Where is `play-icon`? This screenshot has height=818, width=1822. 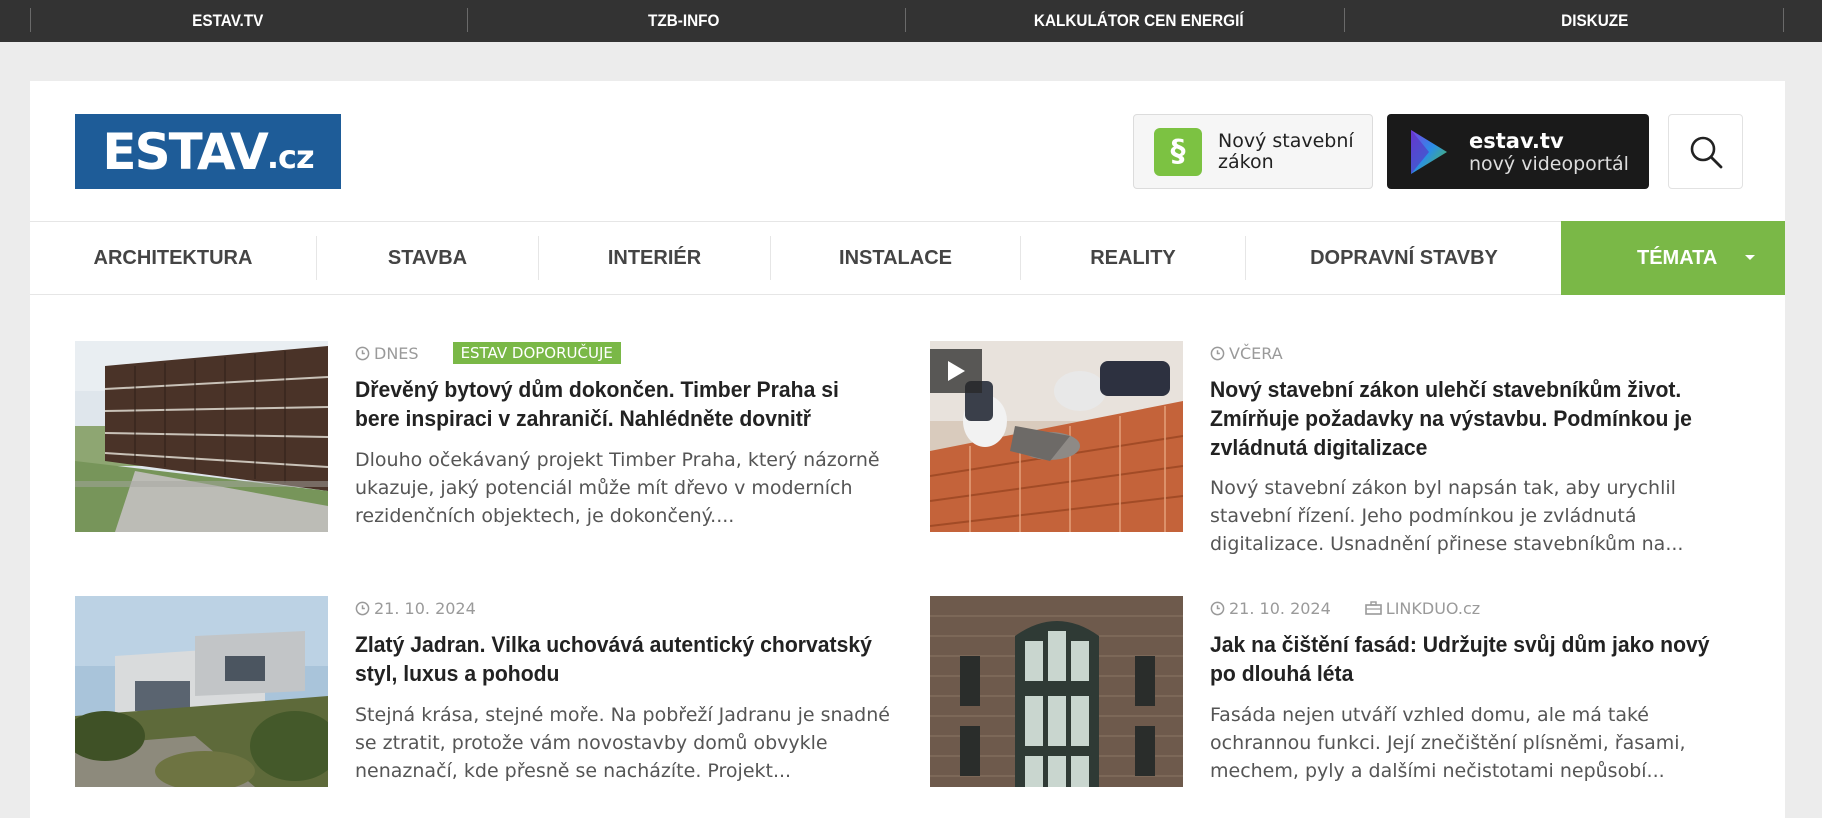 play-icon is located at coordinates (956, 371).